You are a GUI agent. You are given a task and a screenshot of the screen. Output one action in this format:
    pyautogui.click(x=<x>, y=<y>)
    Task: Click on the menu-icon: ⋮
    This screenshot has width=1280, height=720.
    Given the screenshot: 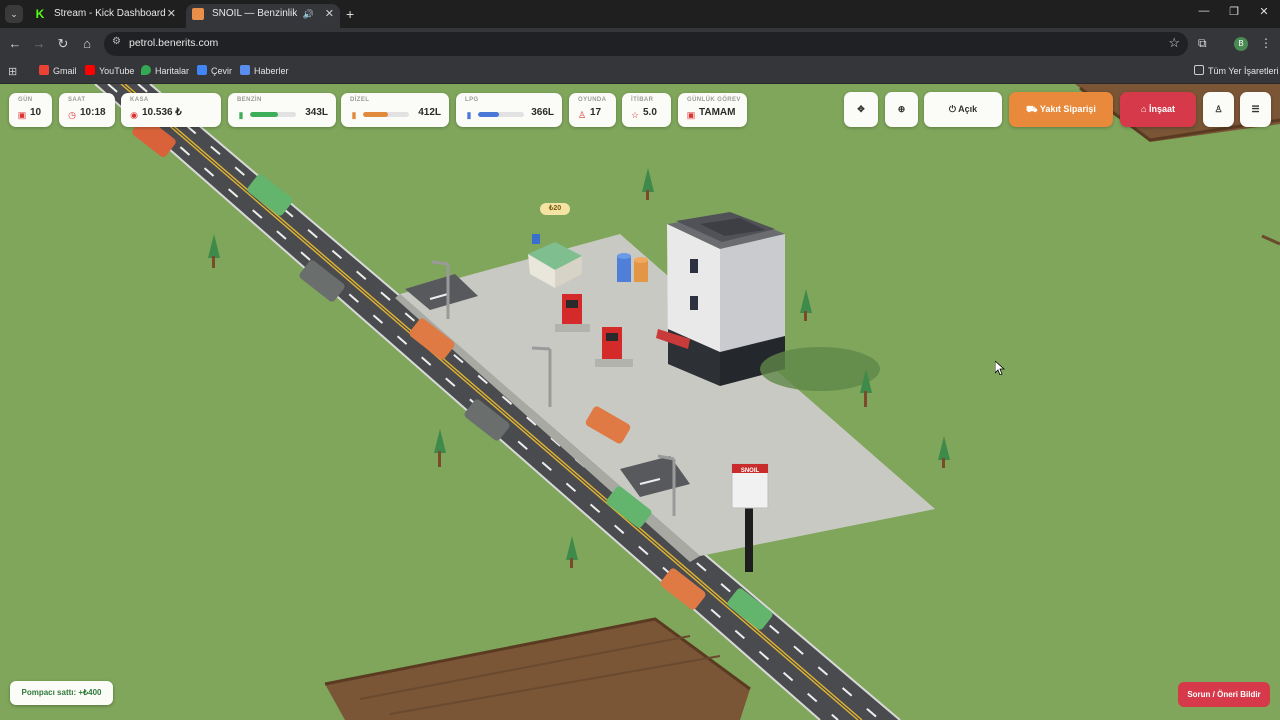 What is the action you would take?
    pyautogui.click(x=1266, y=43)
    